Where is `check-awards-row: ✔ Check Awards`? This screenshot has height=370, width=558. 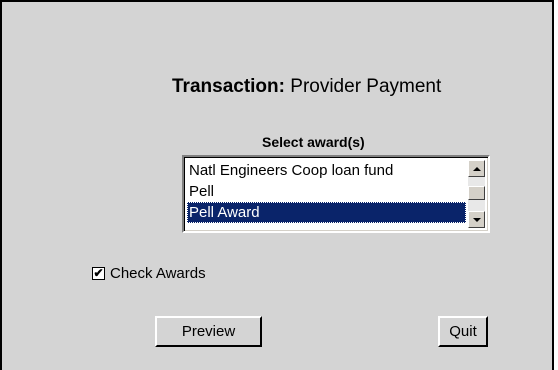 check-awards-row: ✔ Check Awards is located at coordinates (149, 273).